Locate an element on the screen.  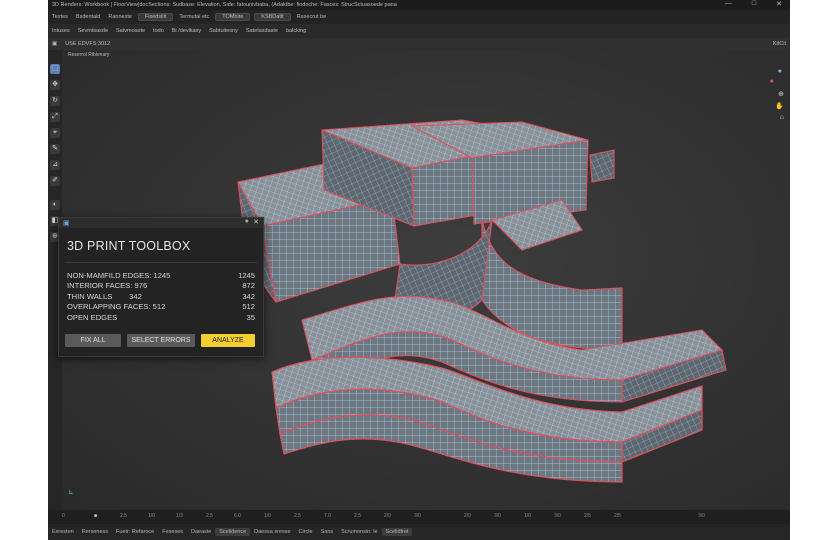
panel-close-icon: ✕ is located at coordinates (256, 222).